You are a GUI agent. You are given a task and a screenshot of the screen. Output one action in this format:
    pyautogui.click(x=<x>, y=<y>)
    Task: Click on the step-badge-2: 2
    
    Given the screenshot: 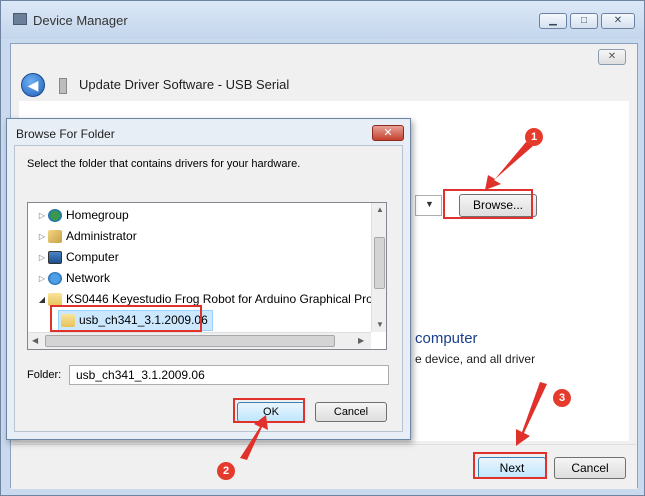 What is the action you would take?
    pyautogui.click(x=226, y=471)
    